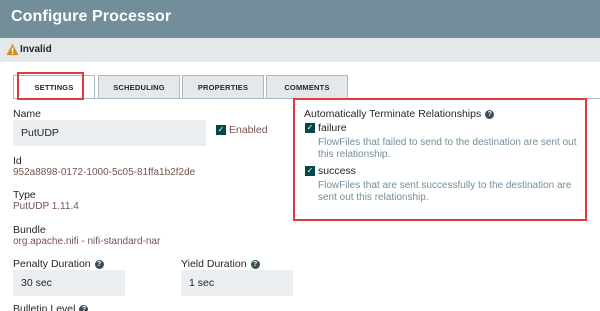 This screenshot has height=311, width=600. What do you see at coordinates (237, 283) in the screenshot?
I see `yield-duration-input: 1 sec` at bounding box center [237, 283].